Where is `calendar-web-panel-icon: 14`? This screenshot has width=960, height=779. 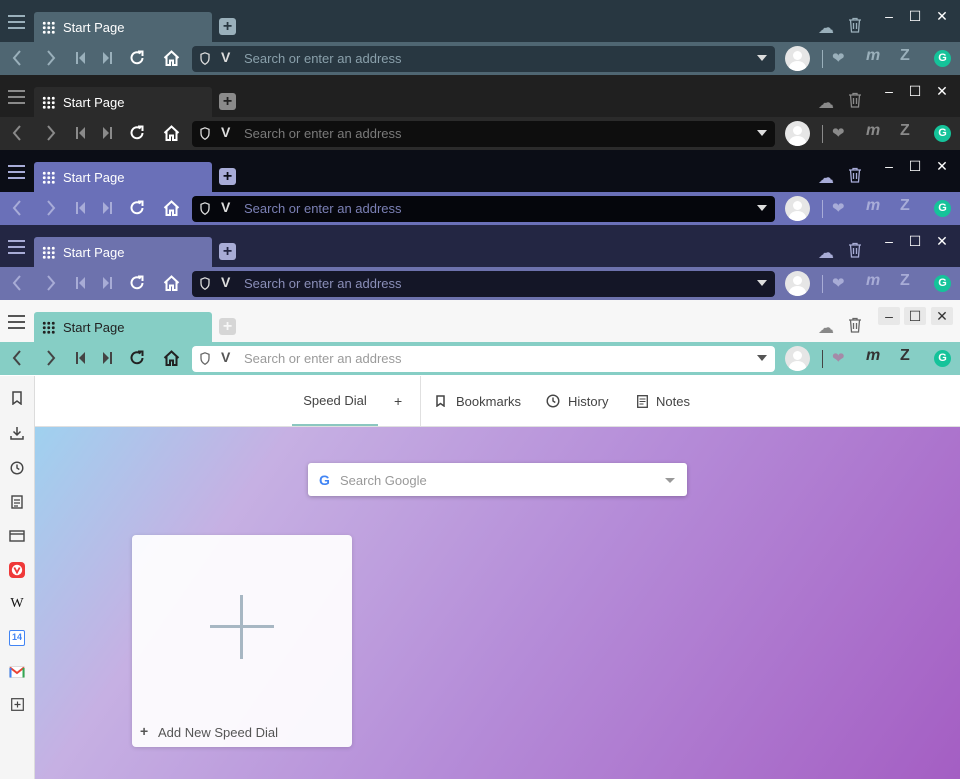
calendar-web-panel-icon: 14 is located at coordinates (17, 638).